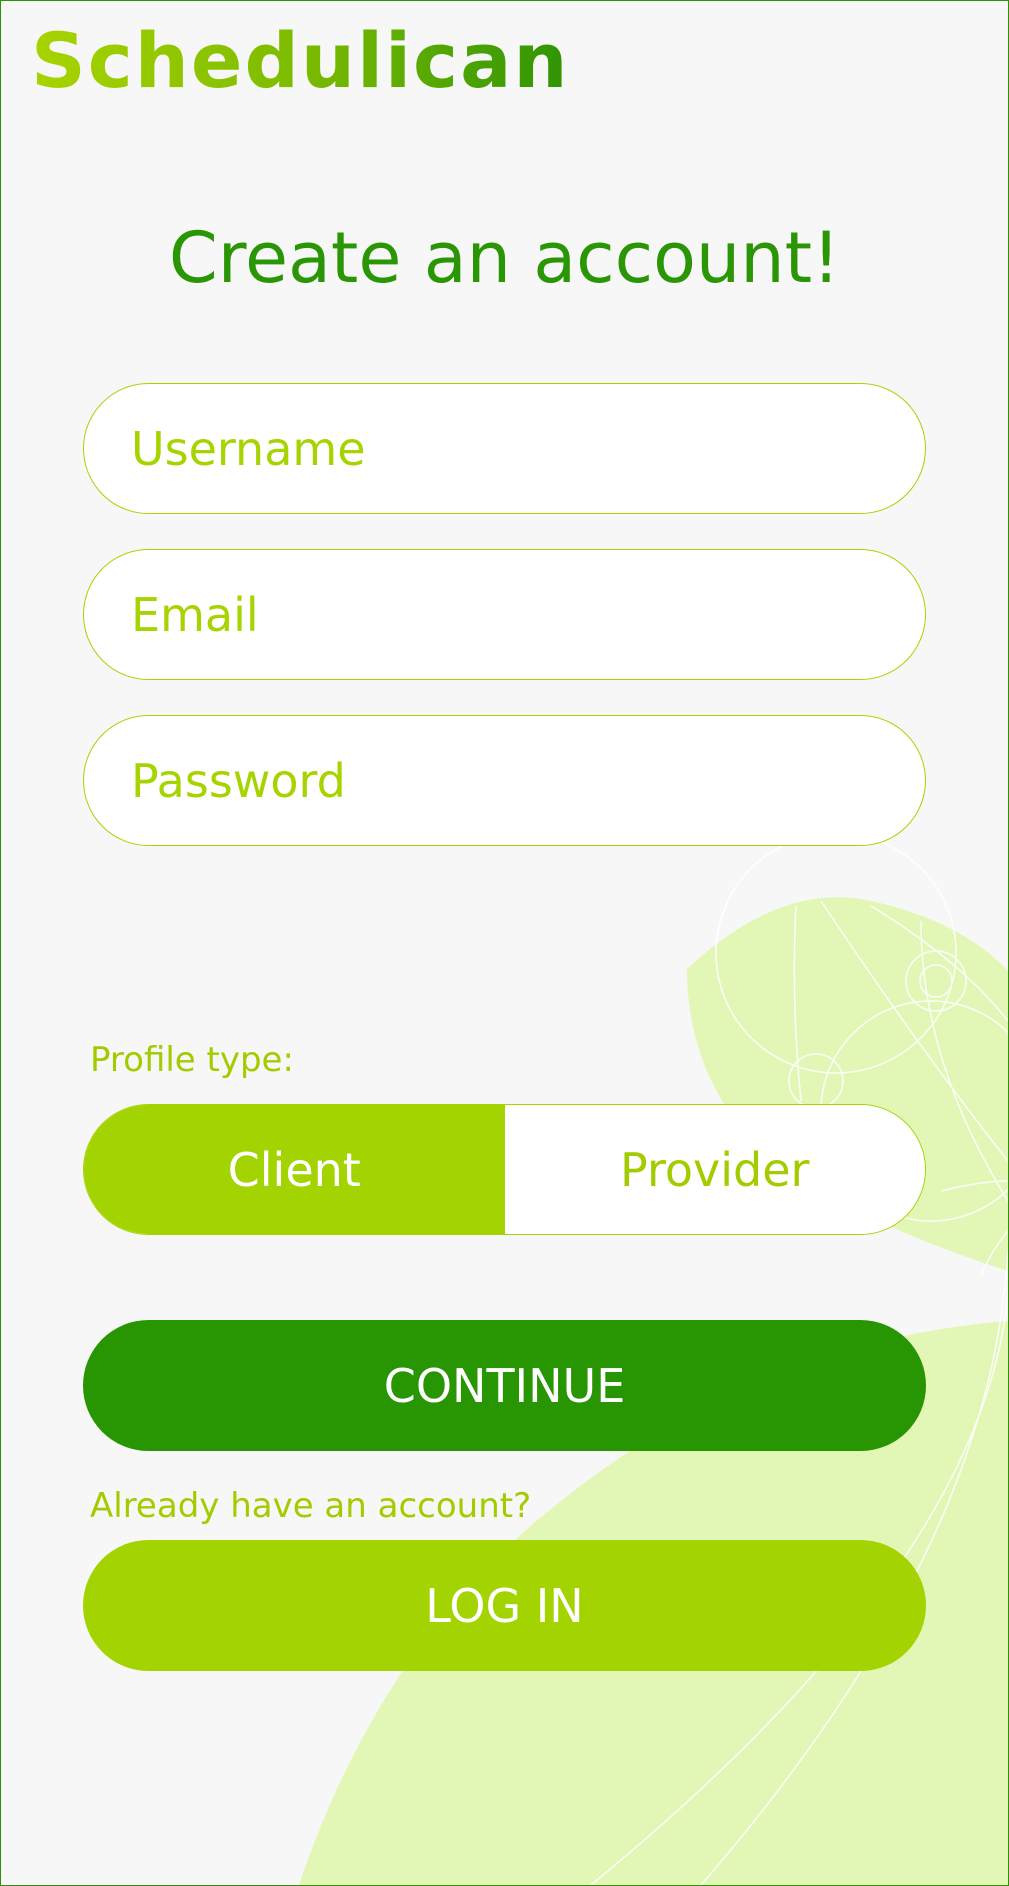  I want to click on continue-button: CONTINUE, so click(504, 1385).